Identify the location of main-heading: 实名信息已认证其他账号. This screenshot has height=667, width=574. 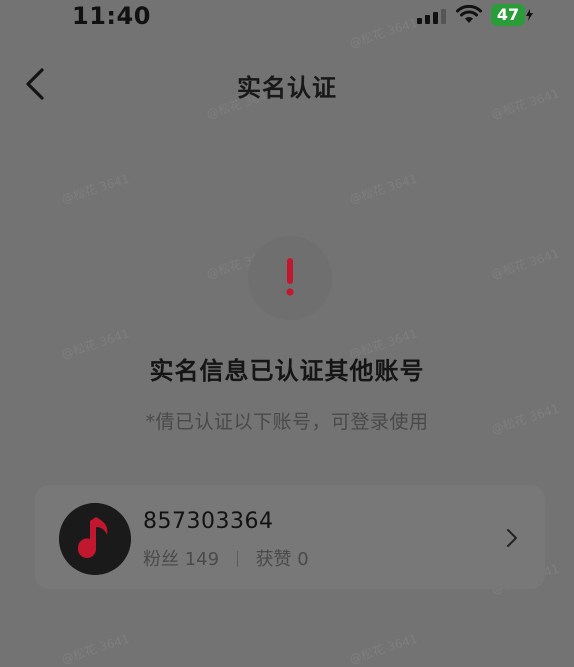
(287, 371).